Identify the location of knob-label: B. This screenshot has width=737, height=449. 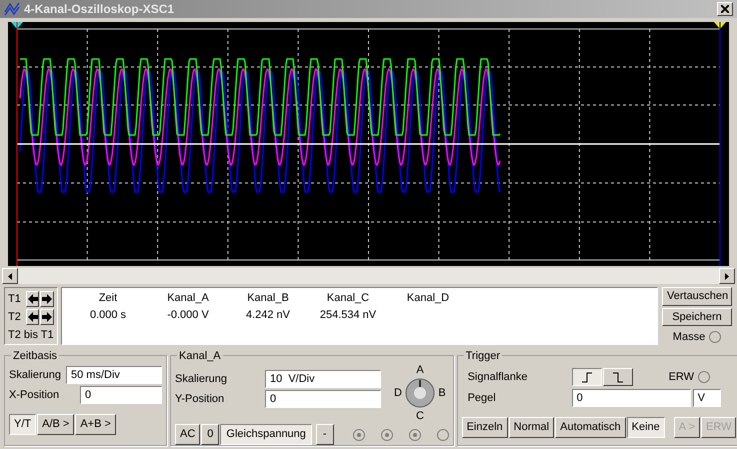
(442, 393).